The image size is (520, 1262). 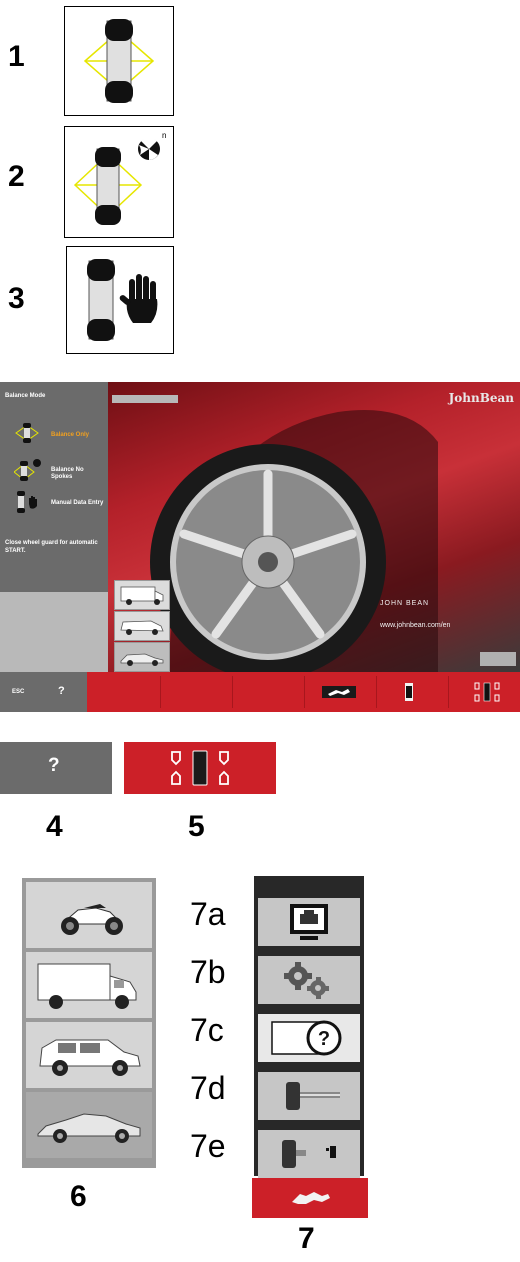 I want to click on car-icon, so click(x=142, y=659).